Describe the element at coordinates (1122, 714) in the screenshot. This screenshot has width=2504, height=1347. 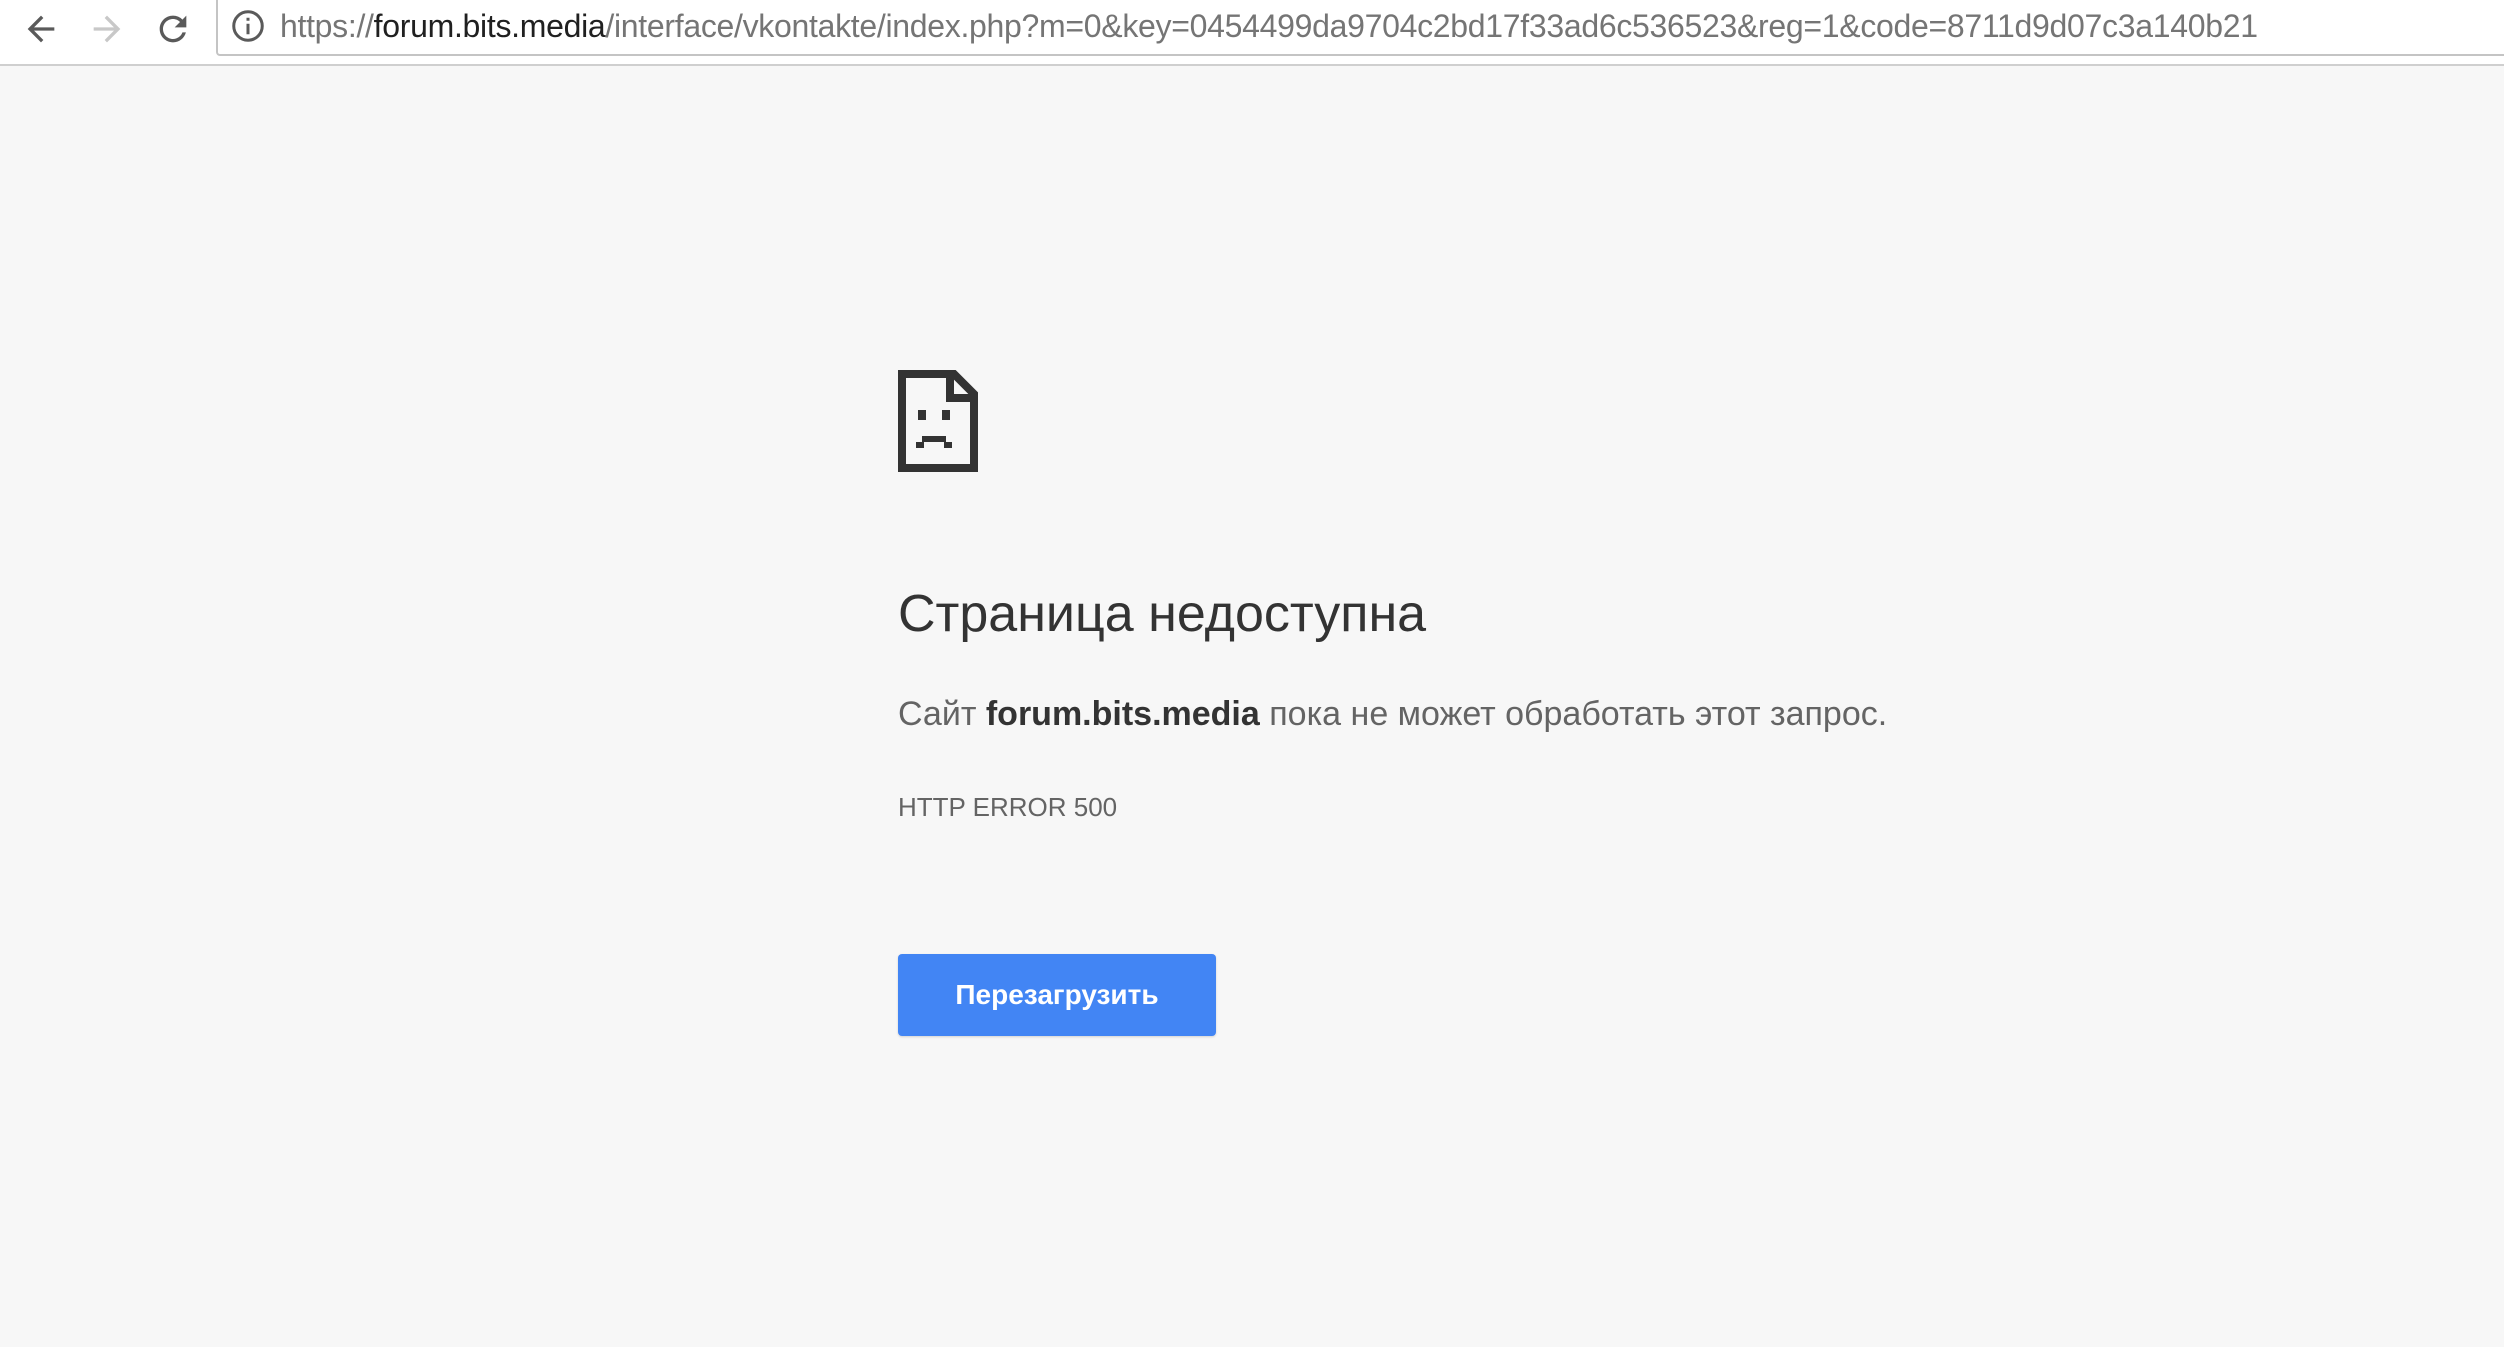
I see `desc-host: forum.bits.media` at that location.